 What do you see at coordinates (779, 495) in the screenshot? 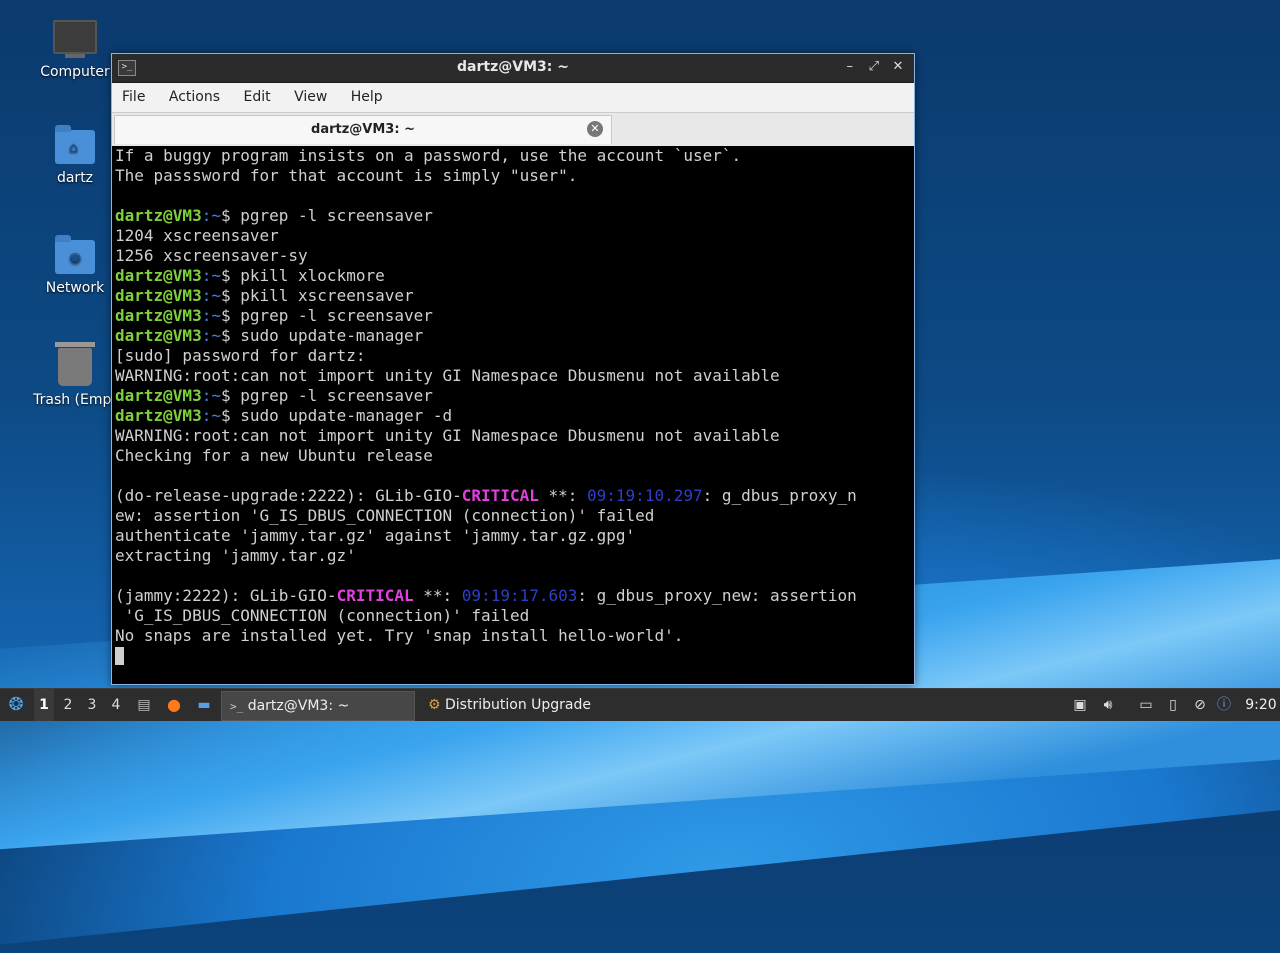
I see `log-message: : g_dbus_proxy_n` at bounding box center [779, 495].